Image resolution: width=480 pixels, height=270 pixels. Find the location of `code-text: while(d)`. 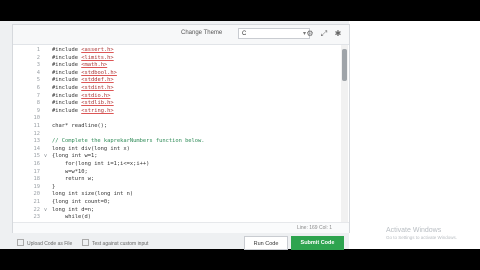

code-text: while(d) is located at coordinates (71, 217).